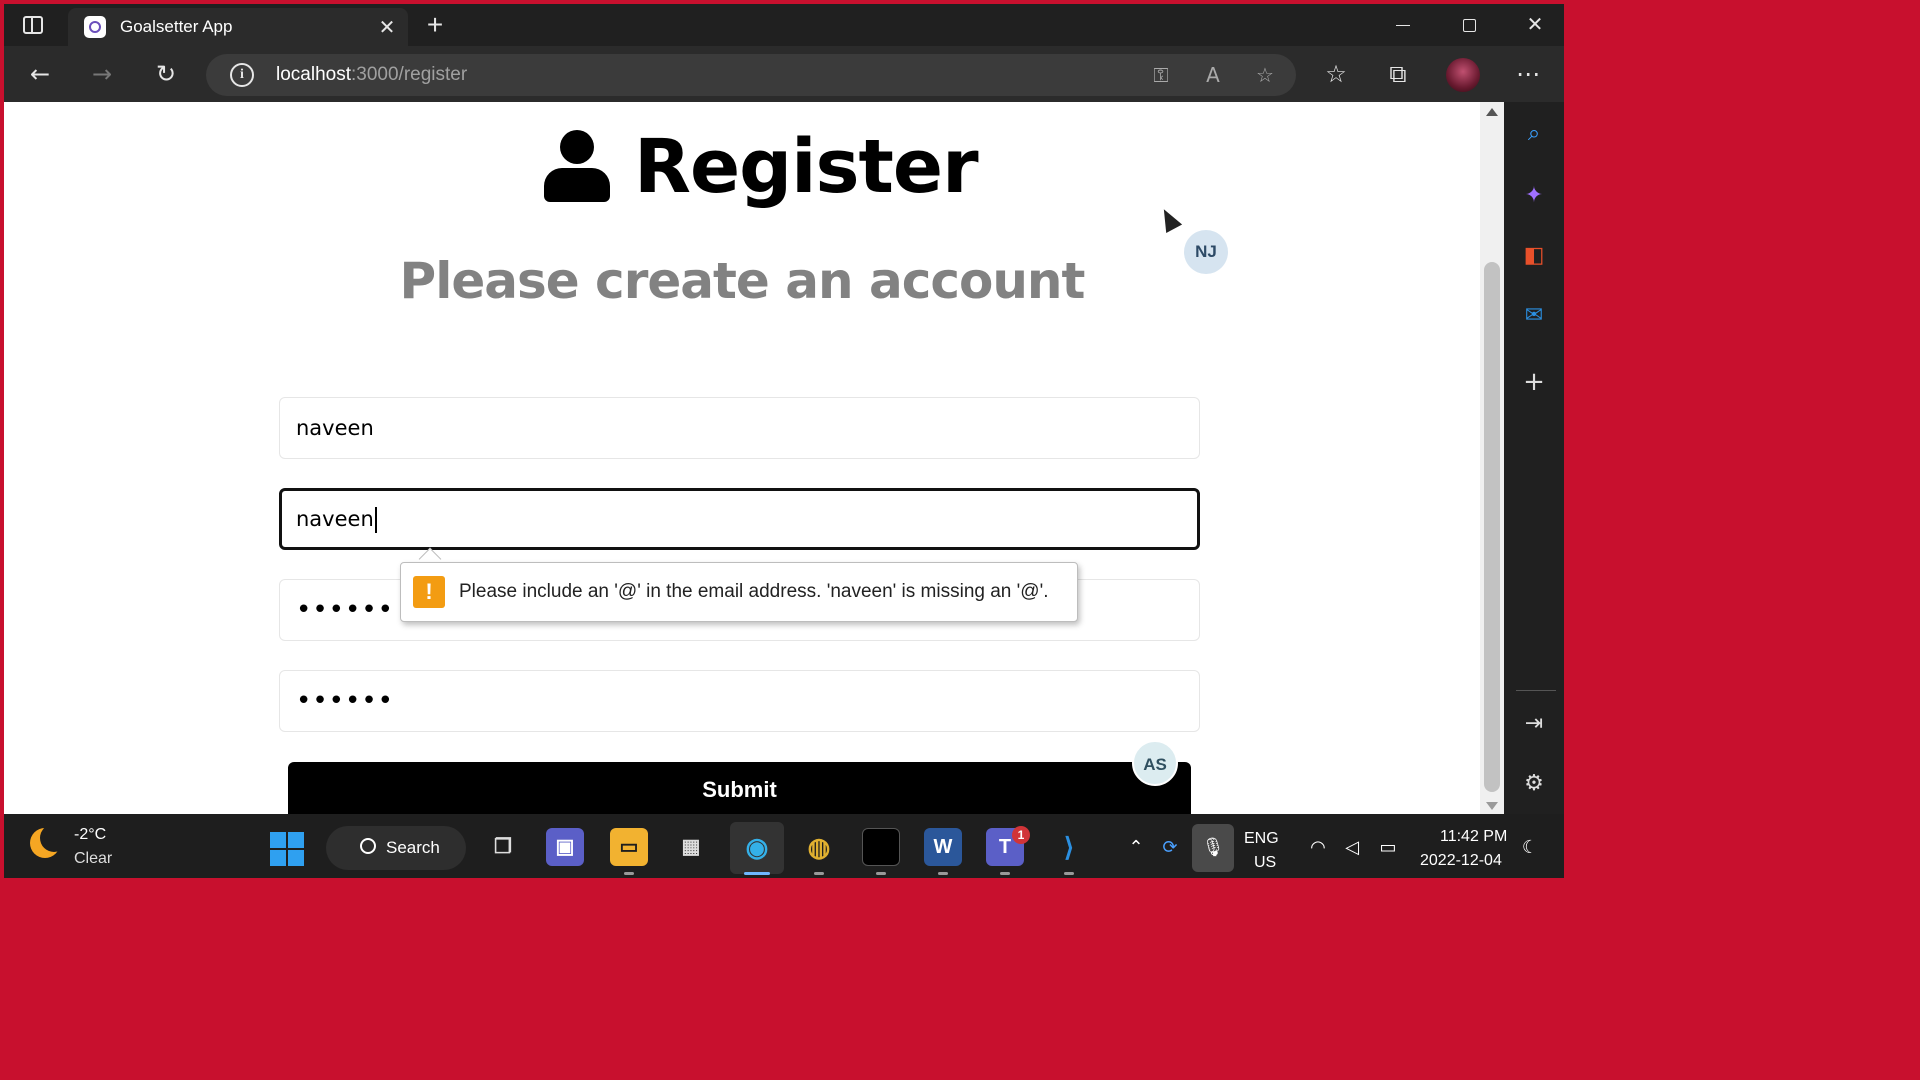 The height and width of the screenshot is (1080, 1920). Describe the element at coordinates (1352, 848) in the screenshot. I see `volume-icon: ◁` at that location.